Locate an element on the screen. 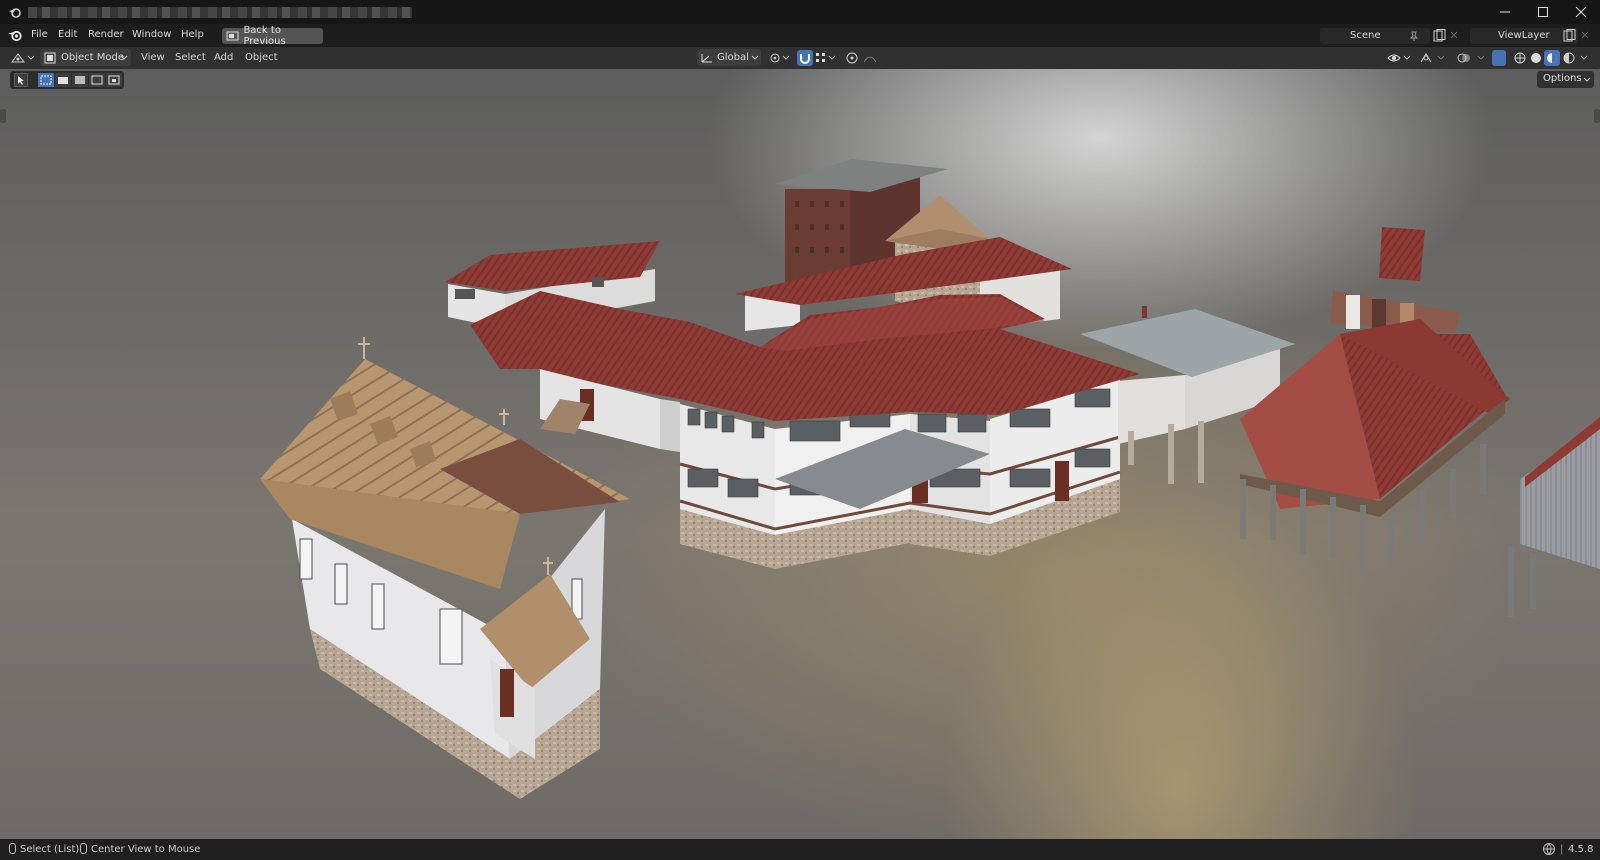 The width and height of the screenshot is (1600, 860). snap-target-icon is located at coordinates (826, 58).